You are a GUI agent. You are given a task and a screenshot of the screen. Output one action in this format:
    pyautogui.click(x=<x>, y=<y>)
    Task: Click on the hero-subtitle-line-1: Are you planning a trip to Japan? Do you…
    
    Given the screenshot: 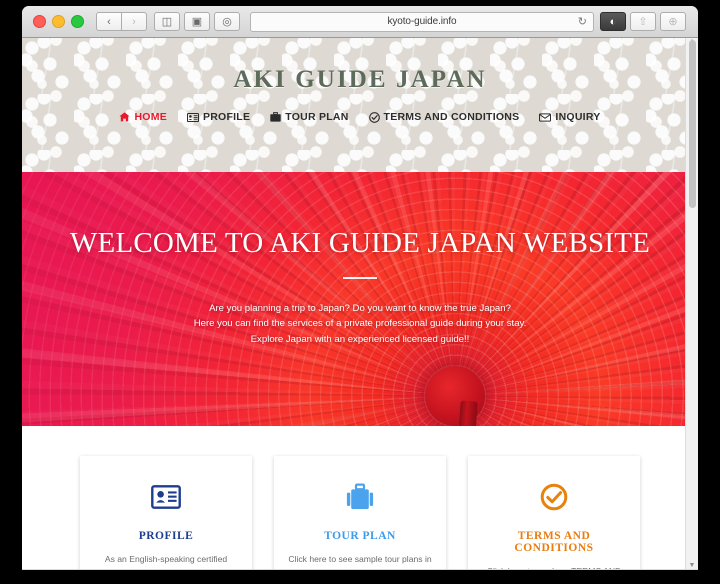 What is the action you would take?
    pyautogui.click(x=360, y=308)
    